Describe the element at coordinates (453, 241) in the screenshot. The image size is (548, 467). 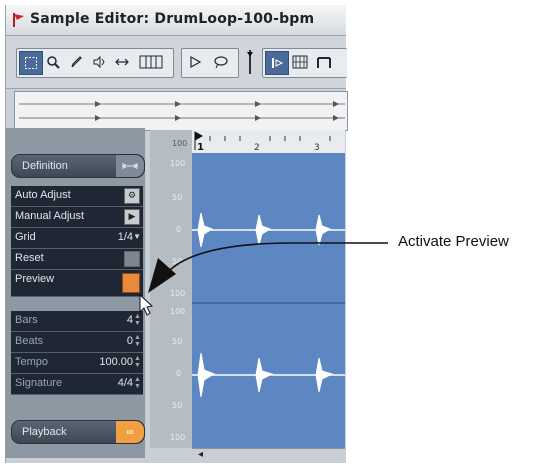
I see `callout-label: Activate Preview` at that location.